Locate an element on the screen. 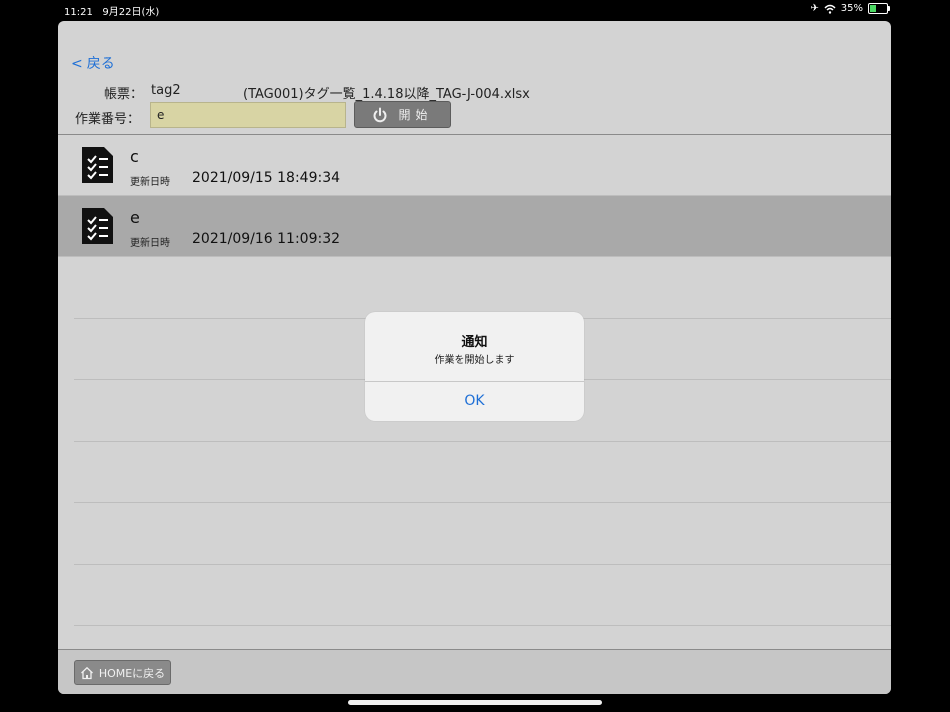 This screenshot has width=950, height=712. status-time-date: 11:21 9月22日(水) is located at coordinates (111, 10).